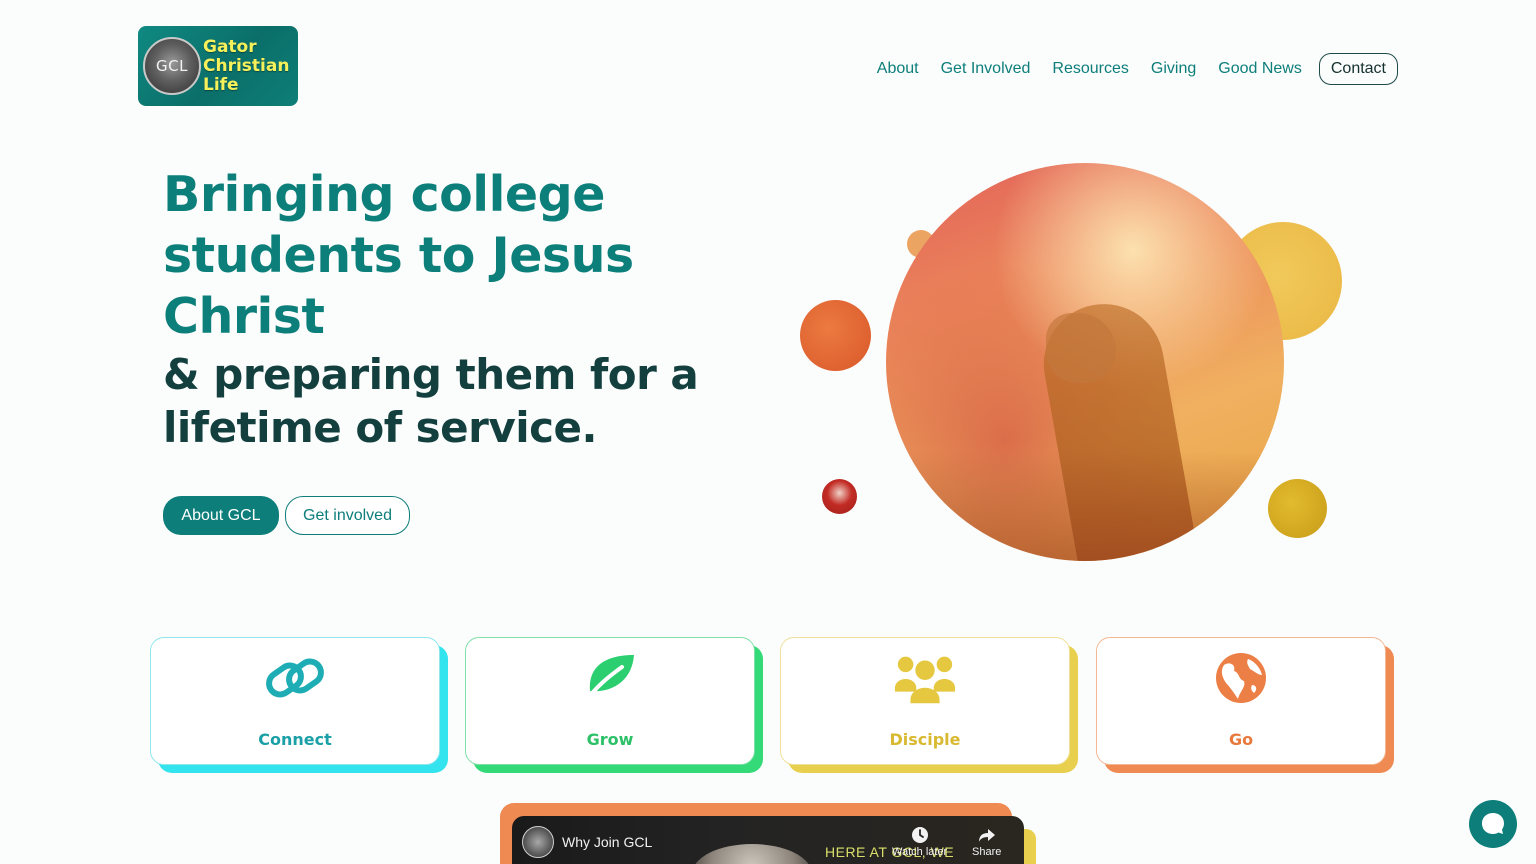 The width and height of the screenshot is (1536, 864). What do you see at coordinates (752, 854) in the screenshot?
I see `video-thumbnail-person` at bounding box center [752, 854].